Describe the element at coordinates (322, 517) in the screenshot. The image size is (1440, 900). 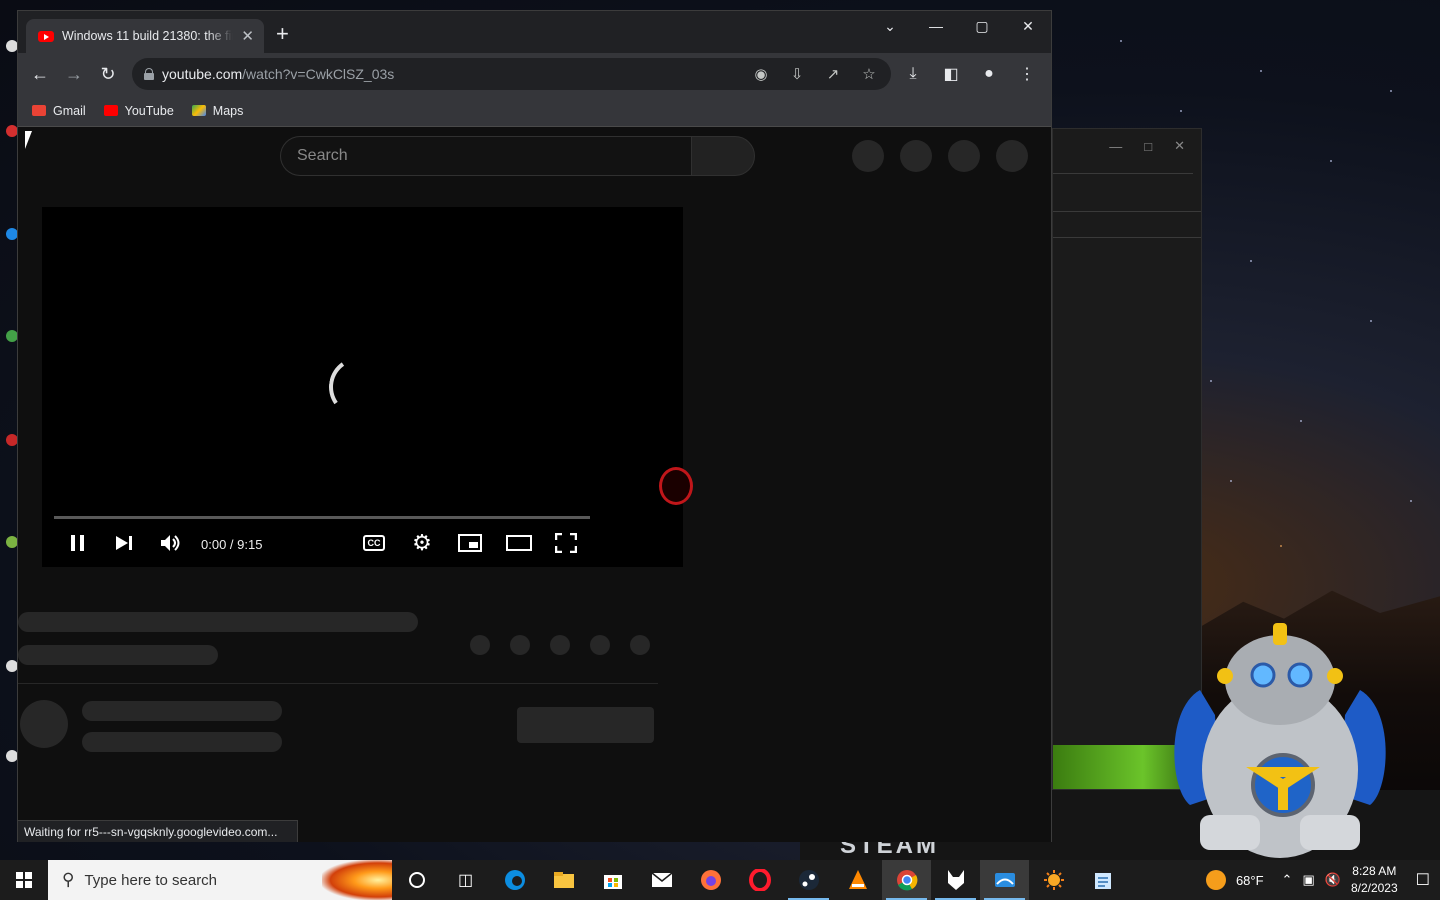
I see `progress-bar` at that location.